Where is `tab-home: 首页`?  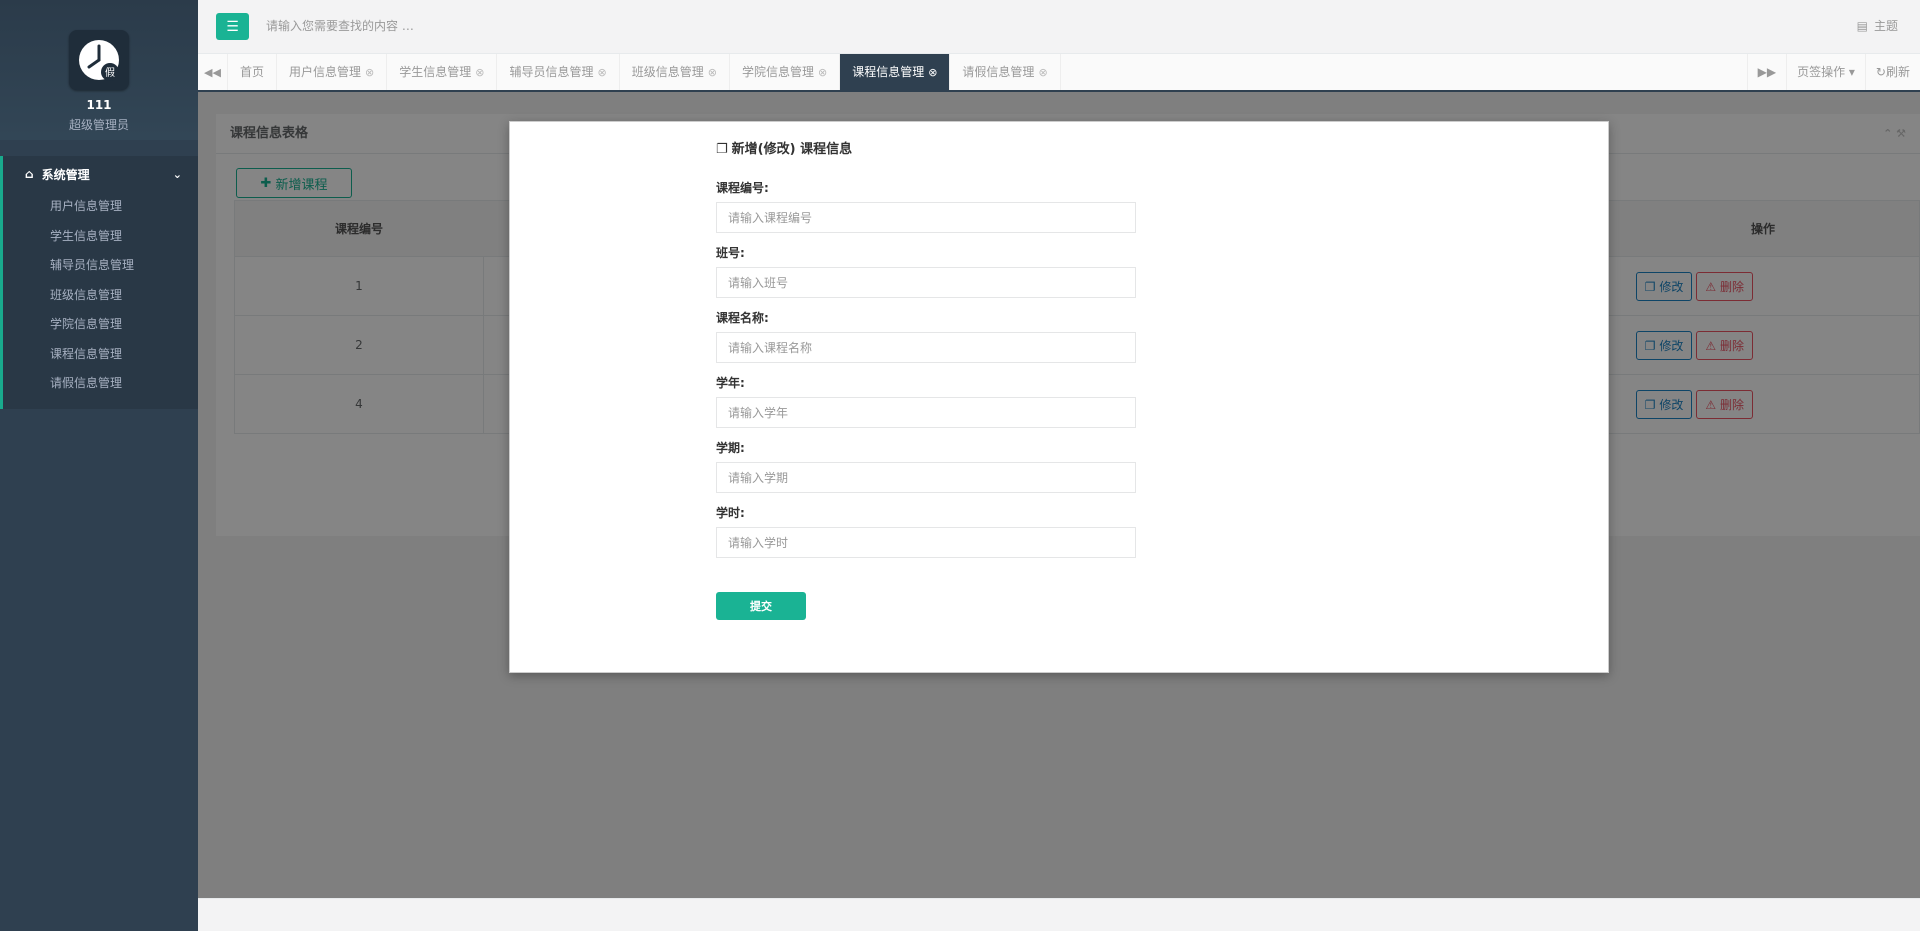 tab-home: 首页 is located at coordinates (253, 72).